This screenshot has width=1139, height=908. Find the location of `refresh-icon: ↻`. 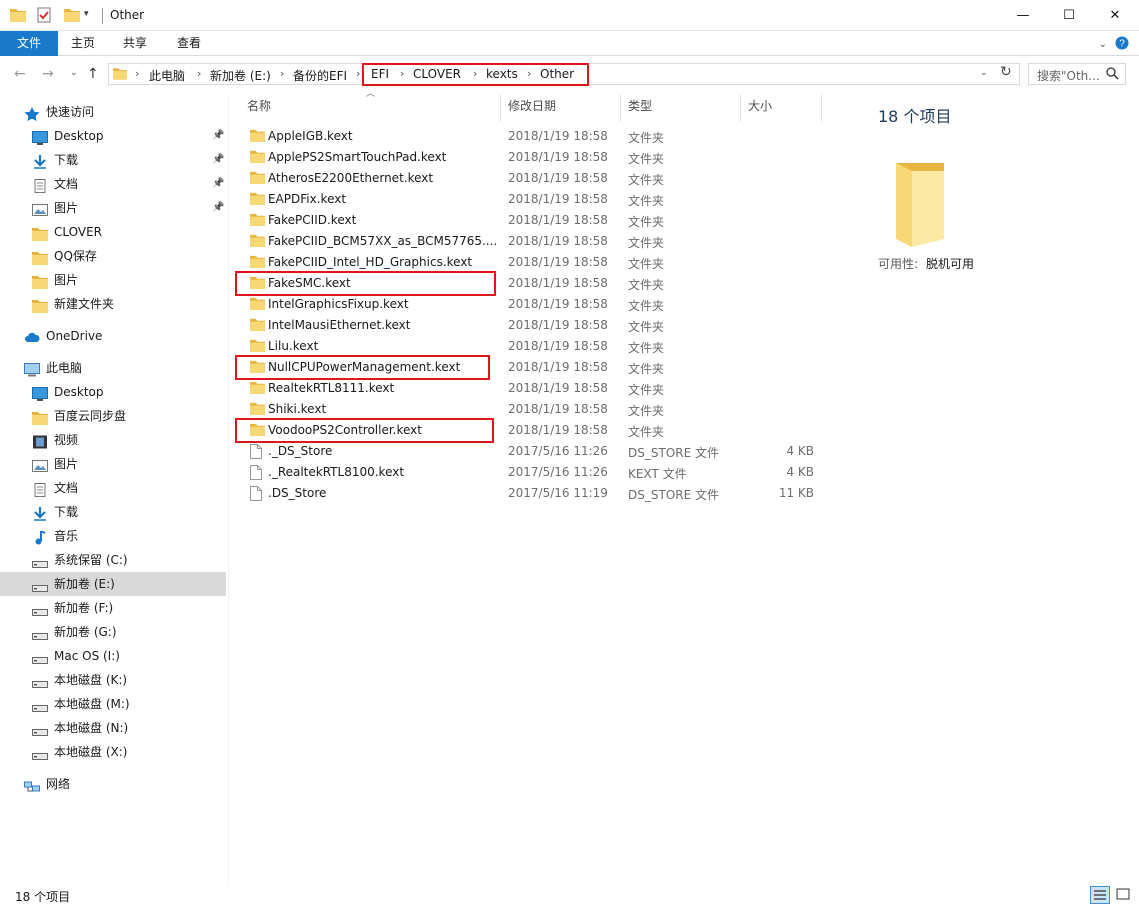

refresh-icon: ↻ is located at coordinates (1006, 72).